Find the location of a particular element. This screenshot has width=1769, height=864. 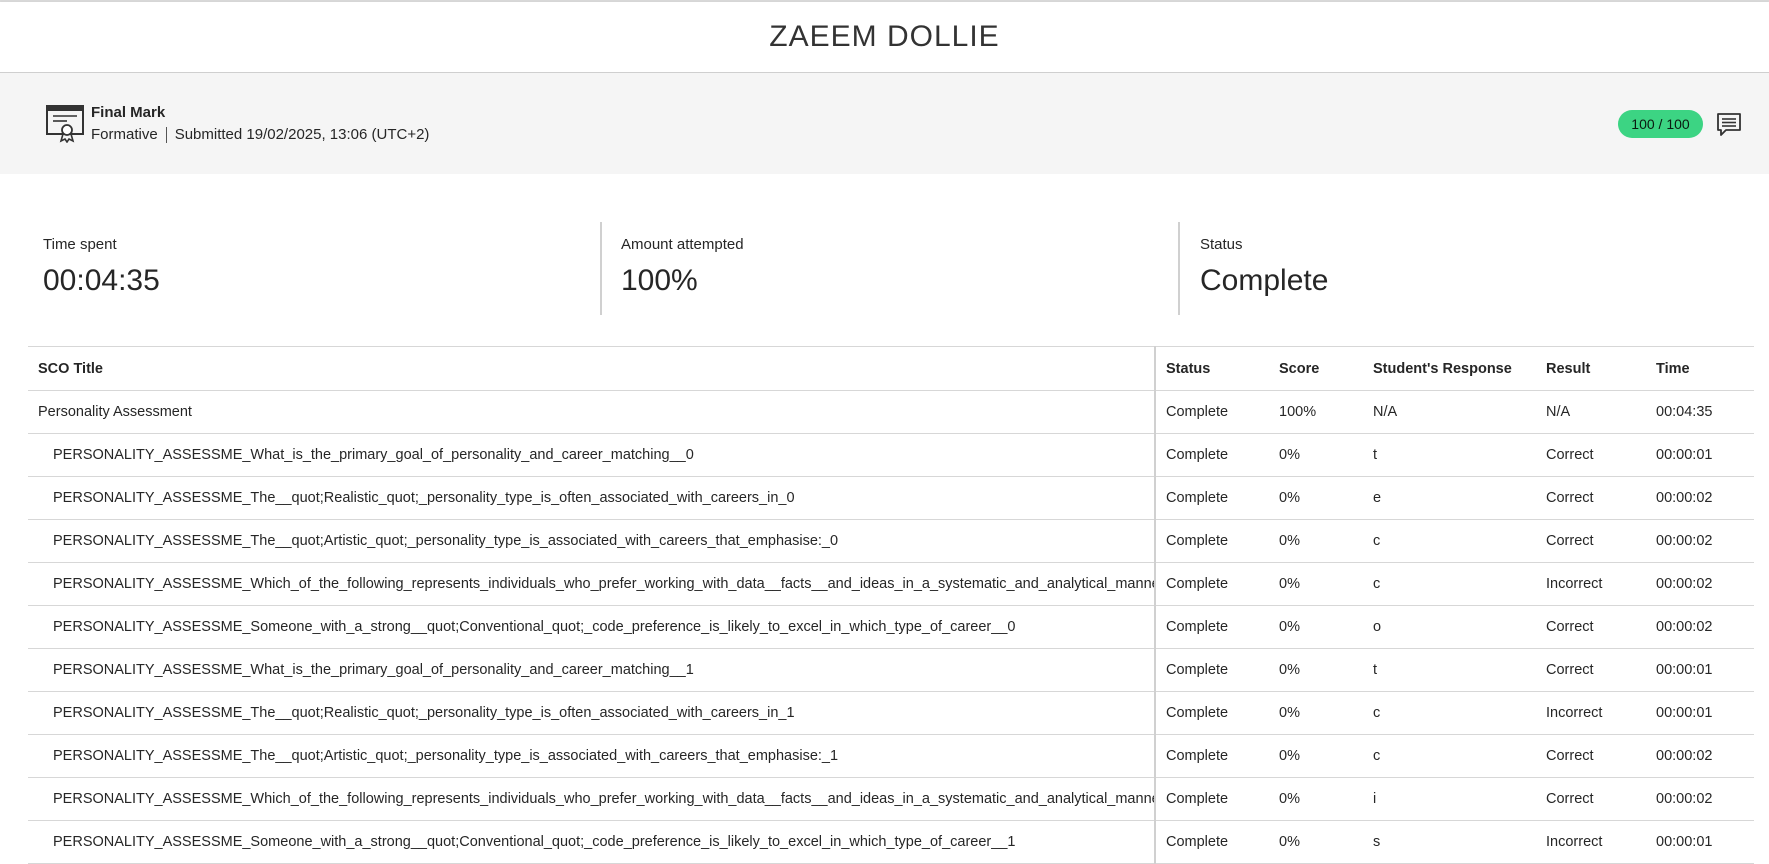

column-header-sco-title: SCO Title is located at coordinates (592, 368).